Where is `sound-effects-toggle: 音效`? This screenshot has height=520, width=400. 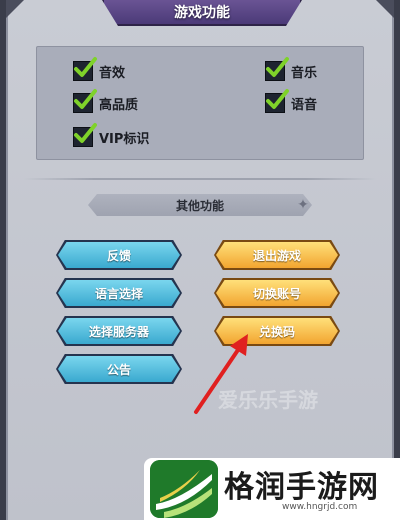 sound-effects-toggle: 音效 is located at coordinates (99, 69).